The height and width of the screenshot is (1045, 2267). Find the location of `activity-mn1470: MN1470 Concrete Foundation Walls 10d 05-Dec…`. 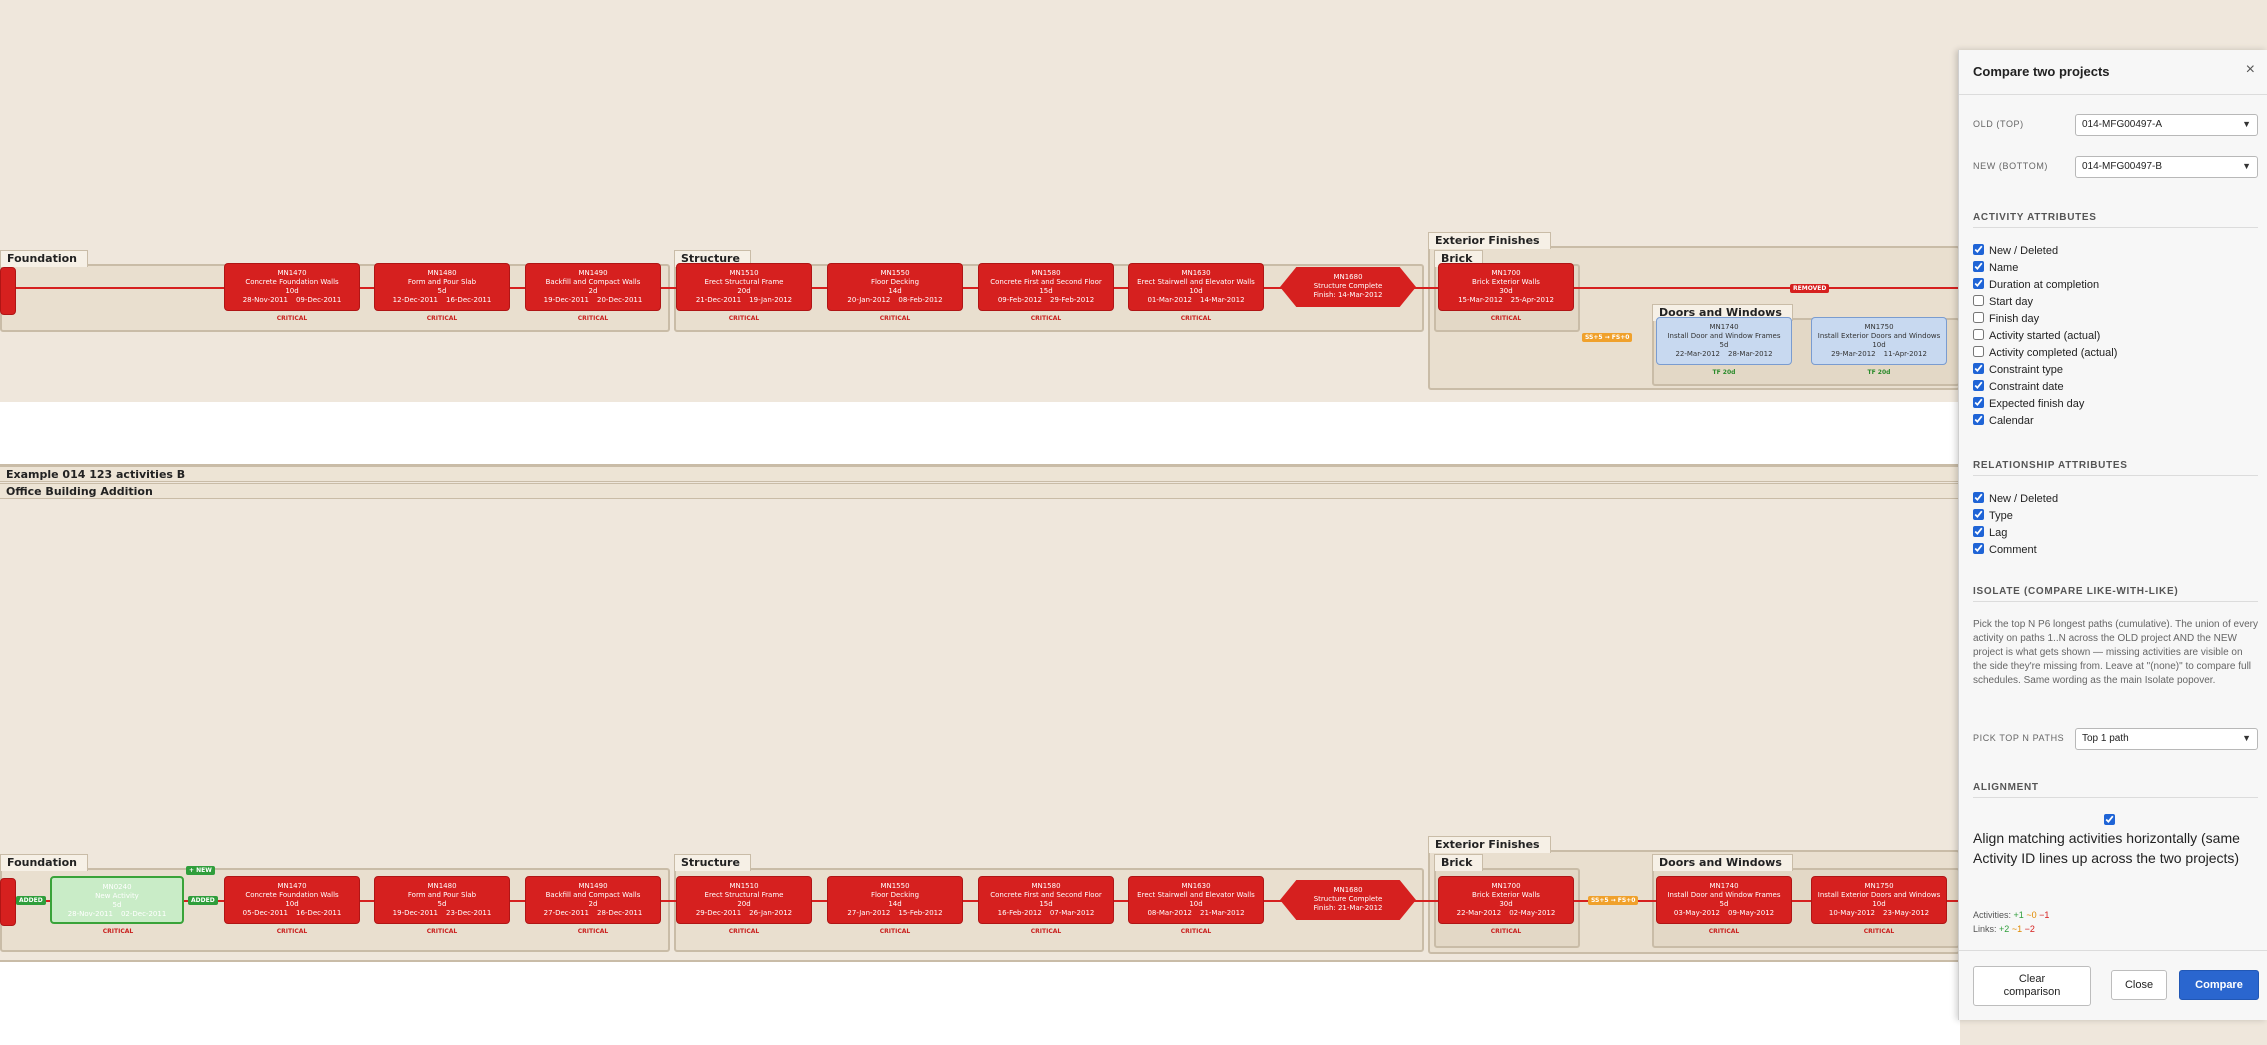

activity-mn1470: MN1470 Concrete Foundation Walls 10d 05-Dec… is located at coordinates (292, 900).